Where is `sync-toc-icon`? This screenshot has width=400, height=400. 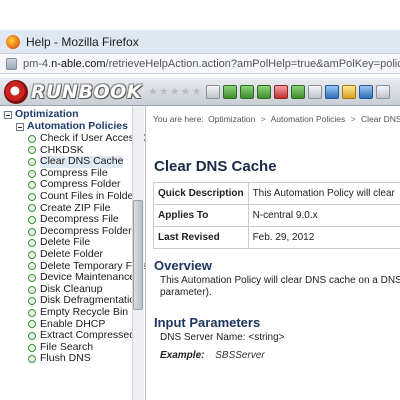 sync-toc-icon is located at coordinates (298, 91).